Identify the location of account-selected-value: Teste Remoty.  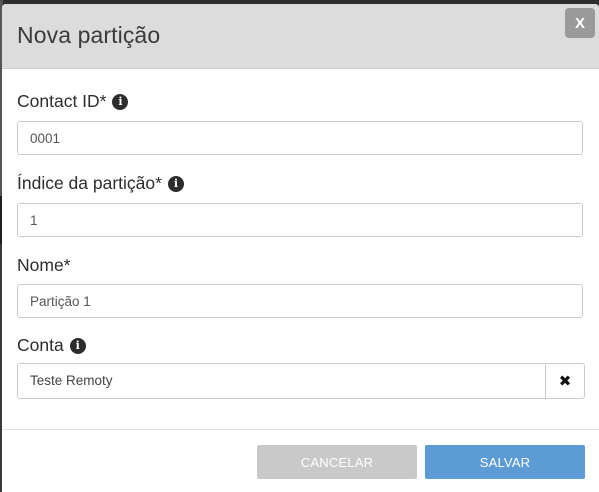
(71, 380).